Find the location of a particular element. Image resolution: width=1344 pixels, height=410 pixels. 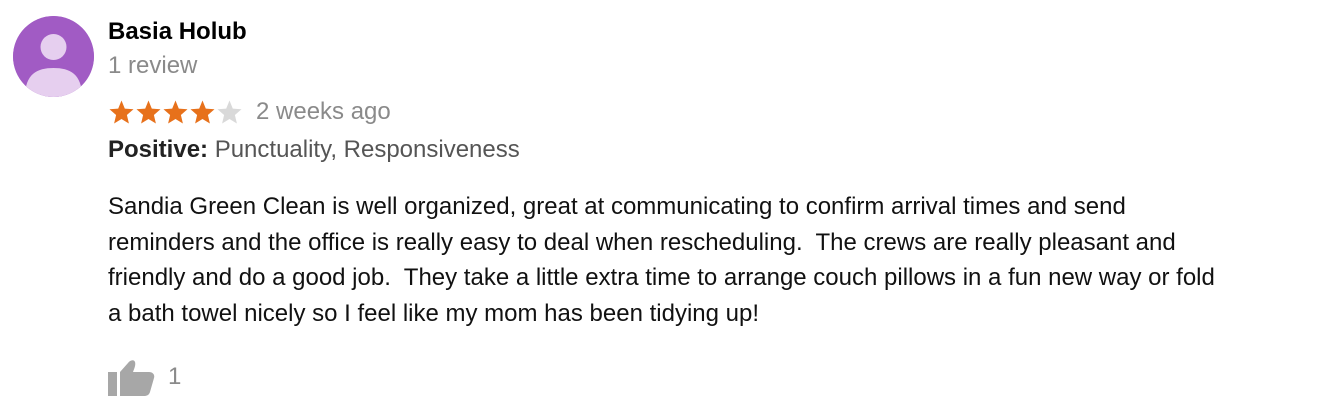

like-count: 1 is located at coordinates (175, 376).